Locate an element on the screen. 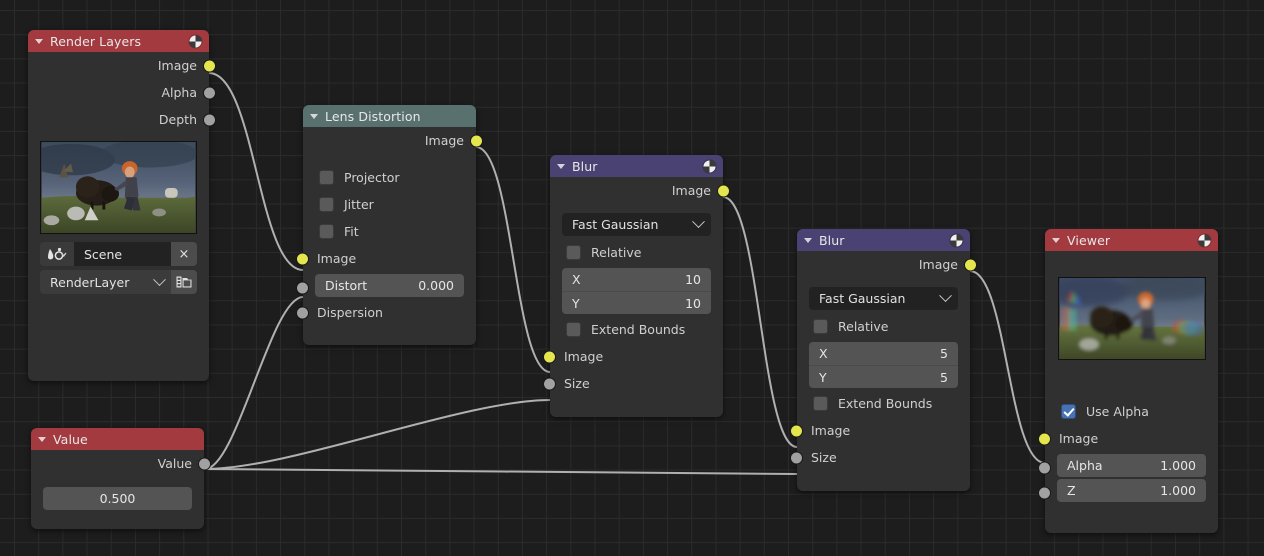 This screenshot has width=1264, height=556. output-row-depth: Depth is located at coordinates (122, 119).